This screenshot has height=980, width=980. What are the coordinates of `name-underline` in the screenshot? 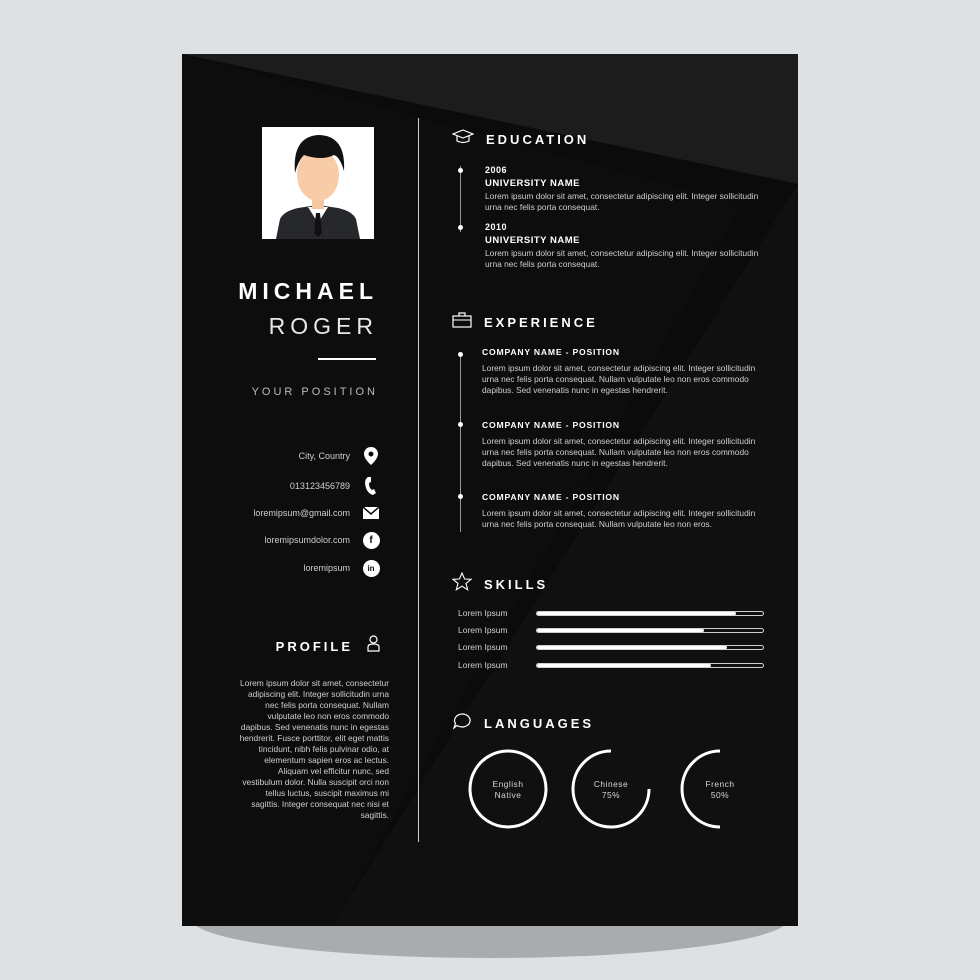 It's located at (347, 359).